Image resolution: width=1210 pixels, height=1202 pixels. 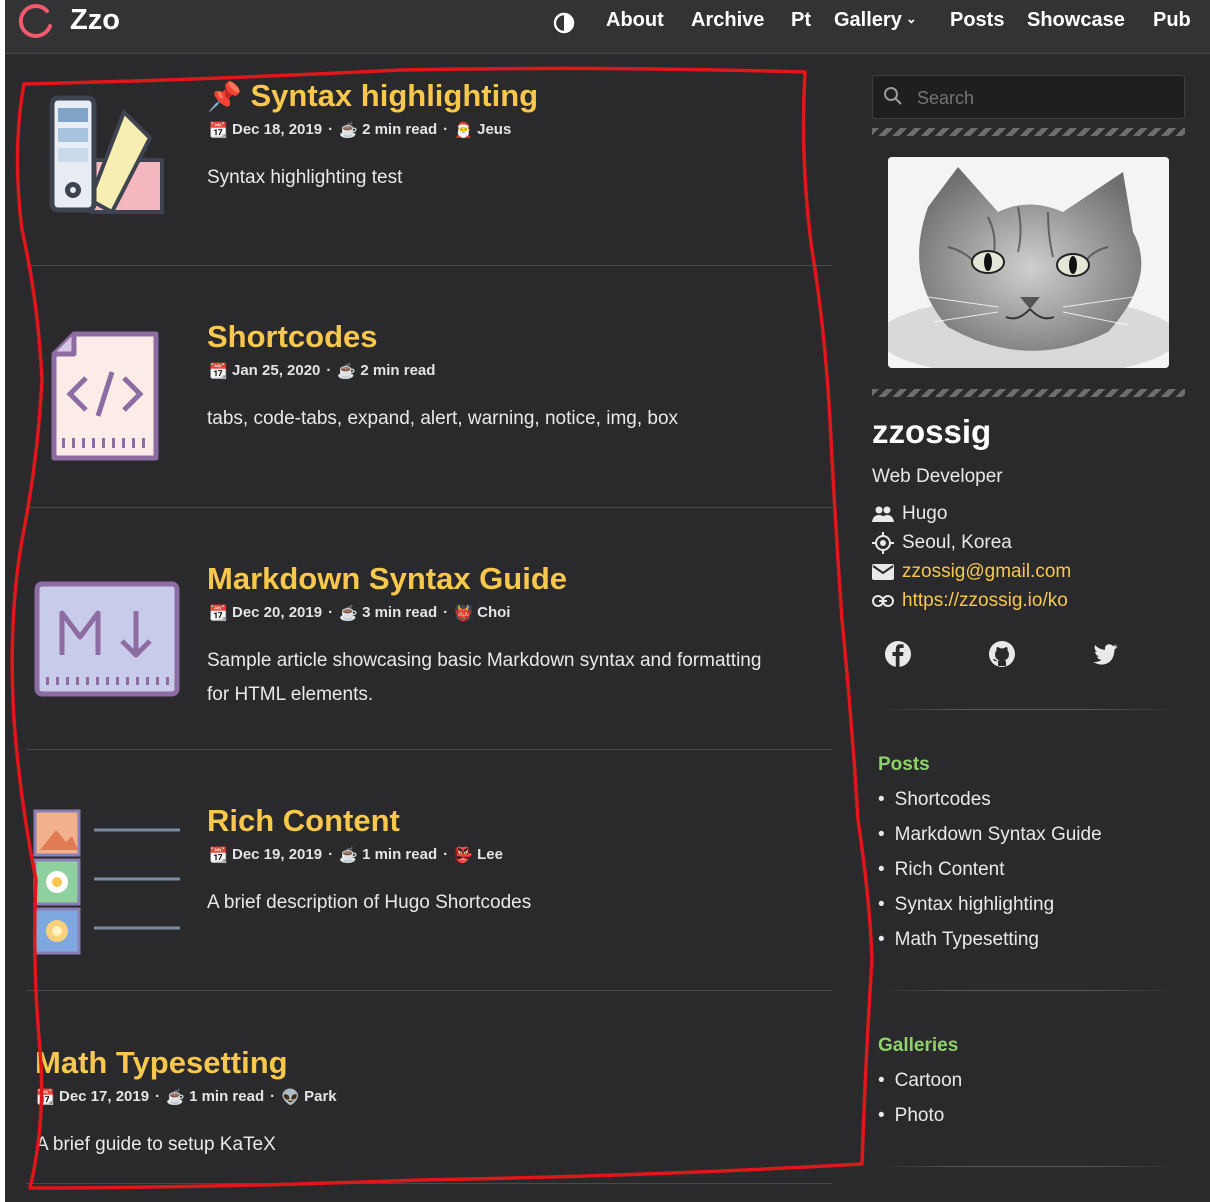 I want to click on nav-posts: Posts, so click(x=977, y=20).